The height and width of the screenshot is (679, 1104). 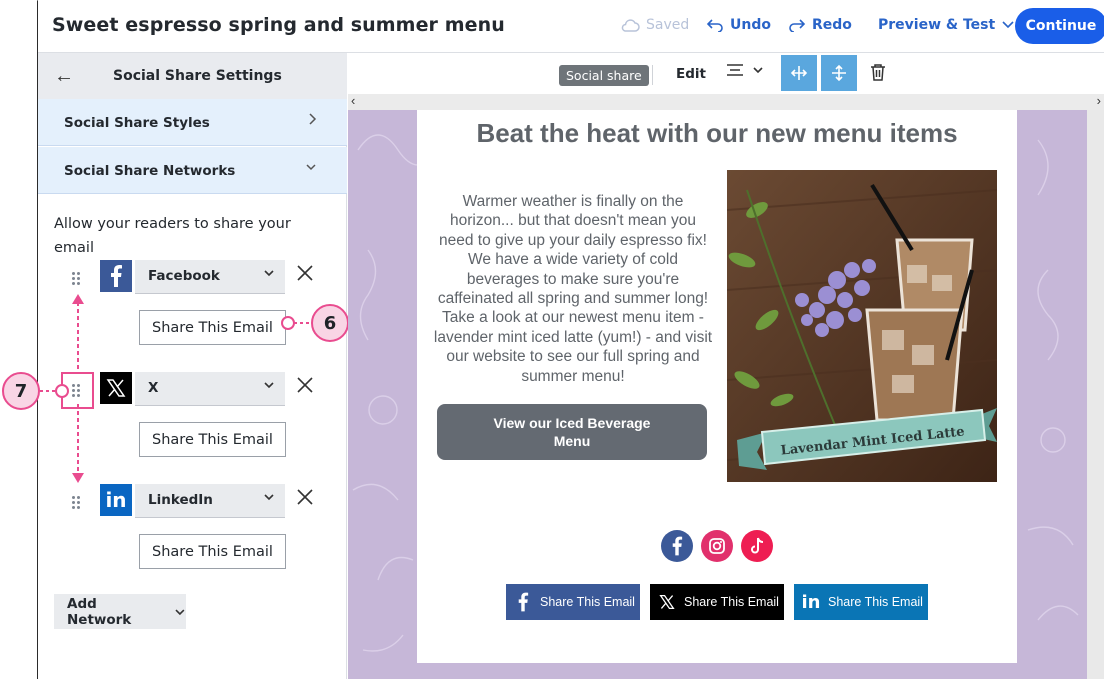 What do you see at coordinates (212, 551) in the screenshot?
I see `share-label-linkedin: Share This Email` at bounding box center [212, 551].